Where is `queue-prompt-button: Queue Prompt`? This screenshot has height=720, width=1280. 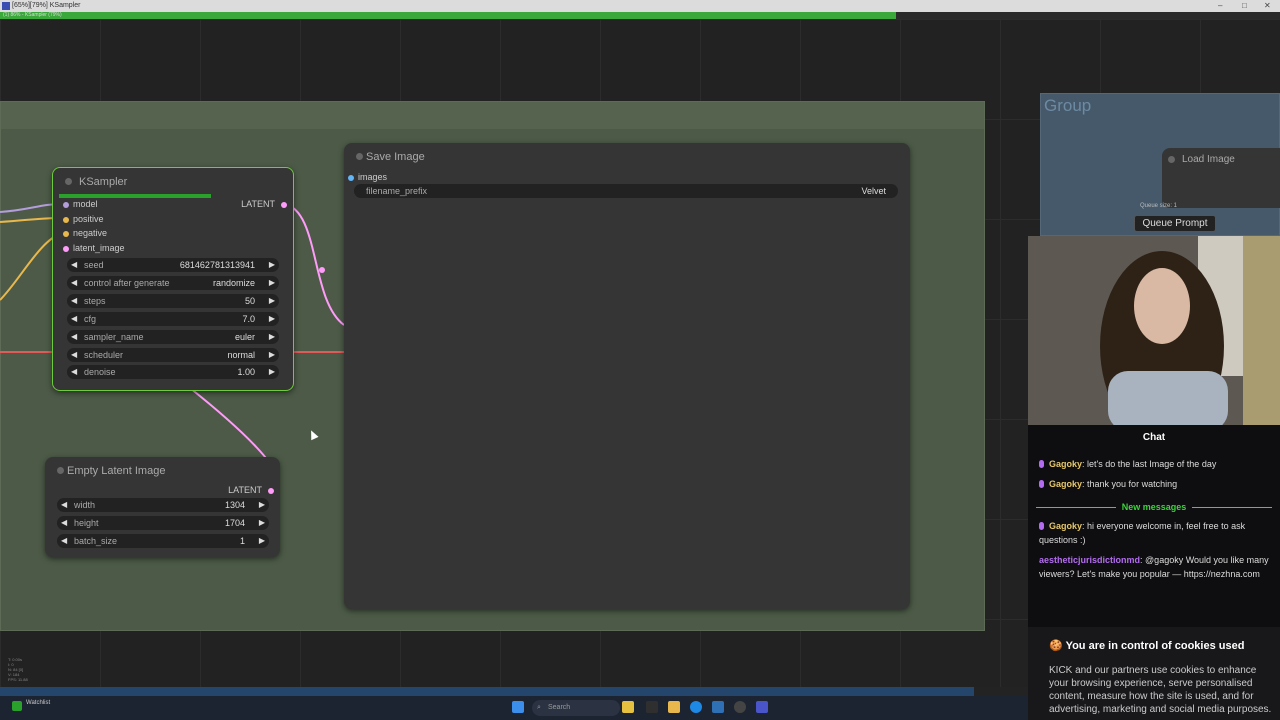 queue-prompt-button: Queue Prompt is located at coordinates (1175, 223).